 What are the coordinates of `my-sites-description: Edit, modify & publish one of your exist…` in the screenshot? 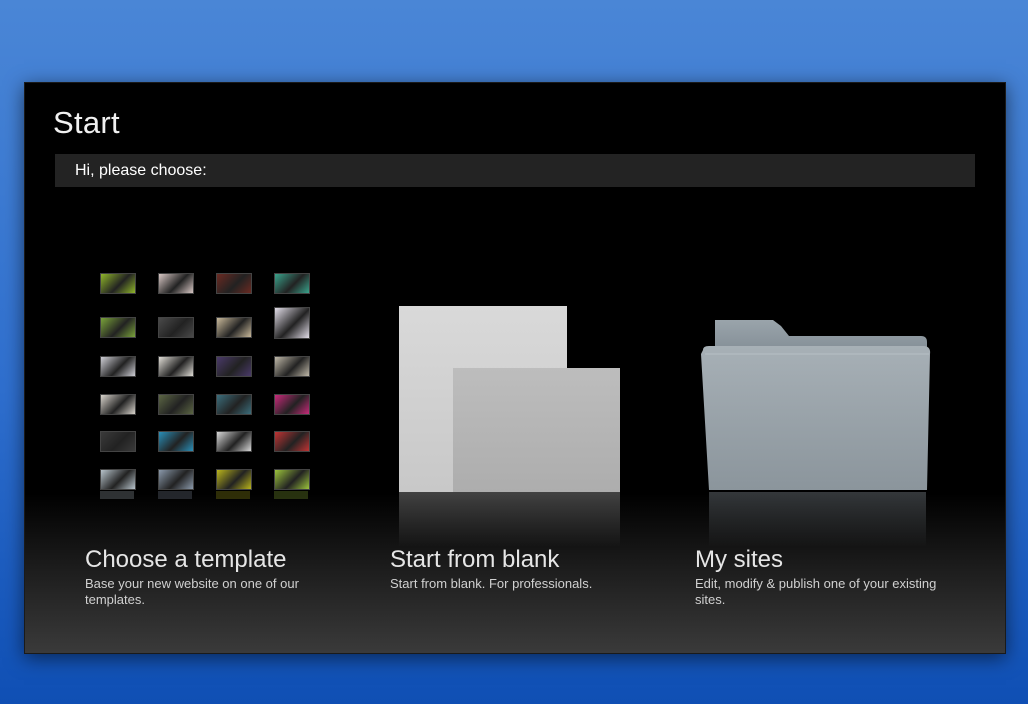 It's located at (816, 591).